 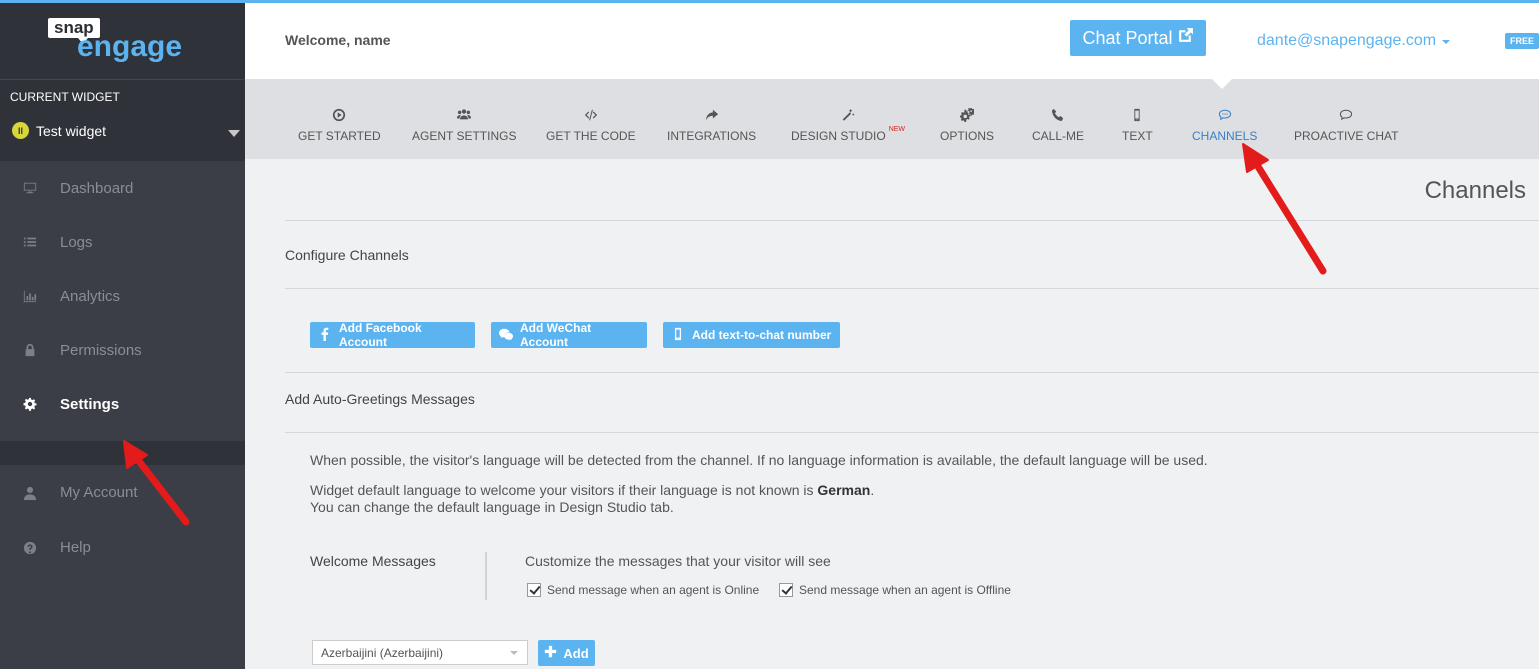 What do you see at coordinates (1058, 136) in the screenshot?
I see `tab-label: CALL-ME` at bounding box center [1058, 136].